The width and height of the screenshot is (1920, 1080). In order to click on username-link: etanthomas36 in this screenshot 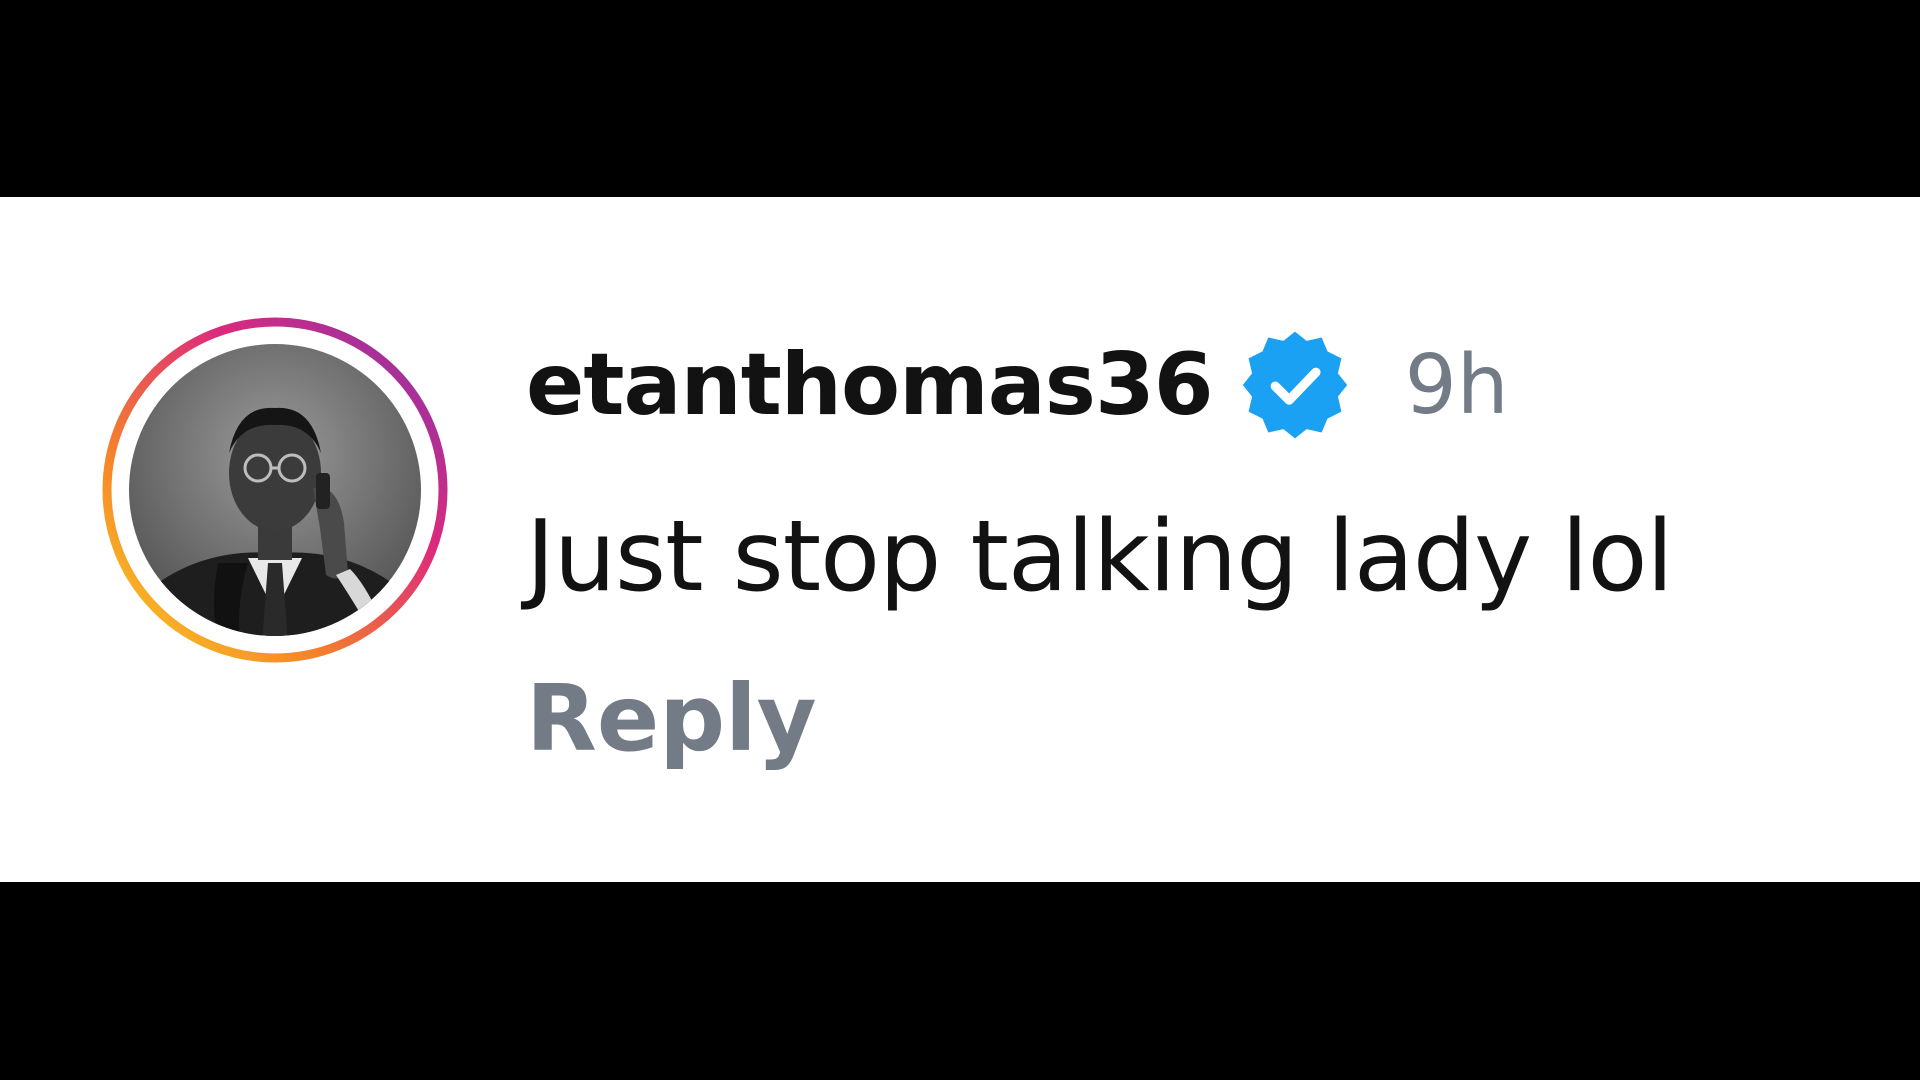, I will do `click(870, 385)`.